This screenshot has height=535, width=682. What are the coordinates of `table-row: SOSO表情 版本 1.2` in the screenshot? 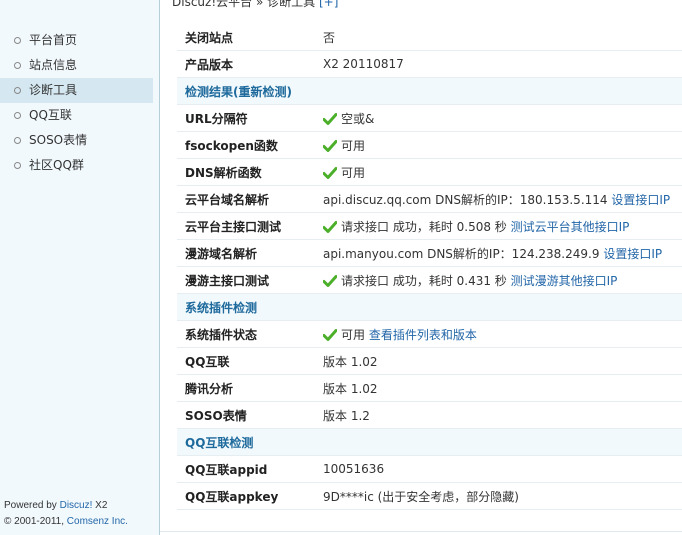 It's located at (429, 415).